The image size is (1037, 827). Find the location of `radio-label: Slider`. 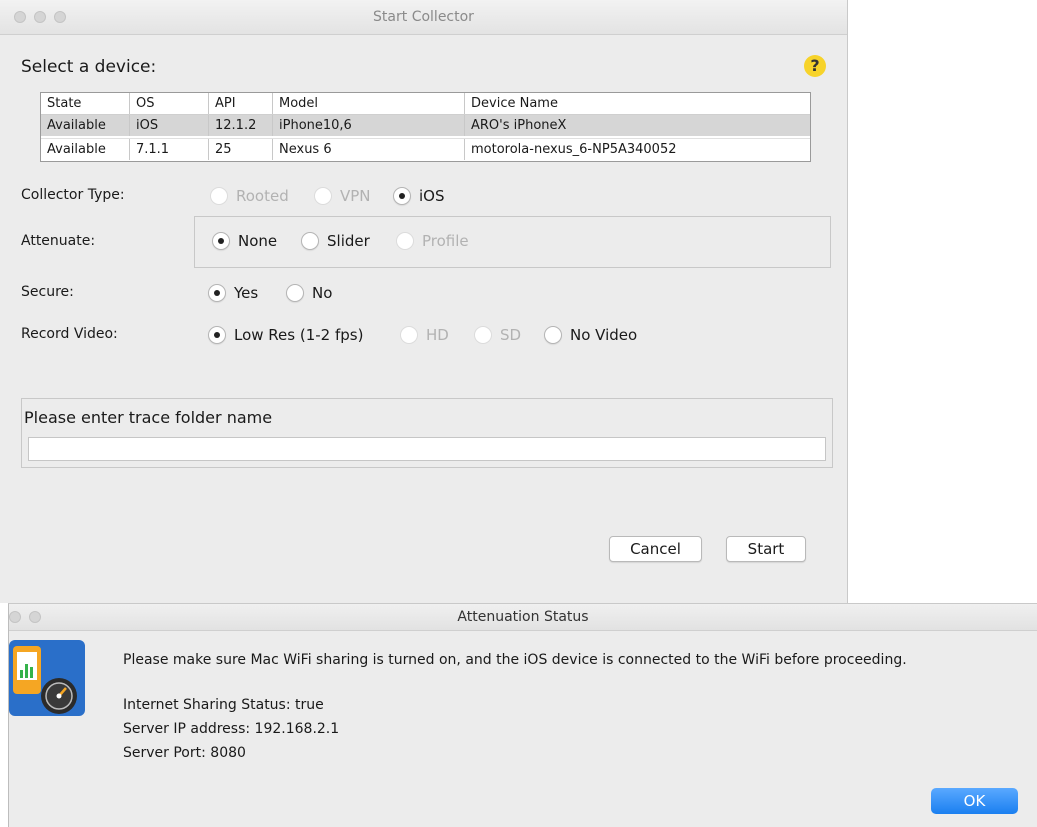

radio-label: Slider is located at coordinates (348, 241).